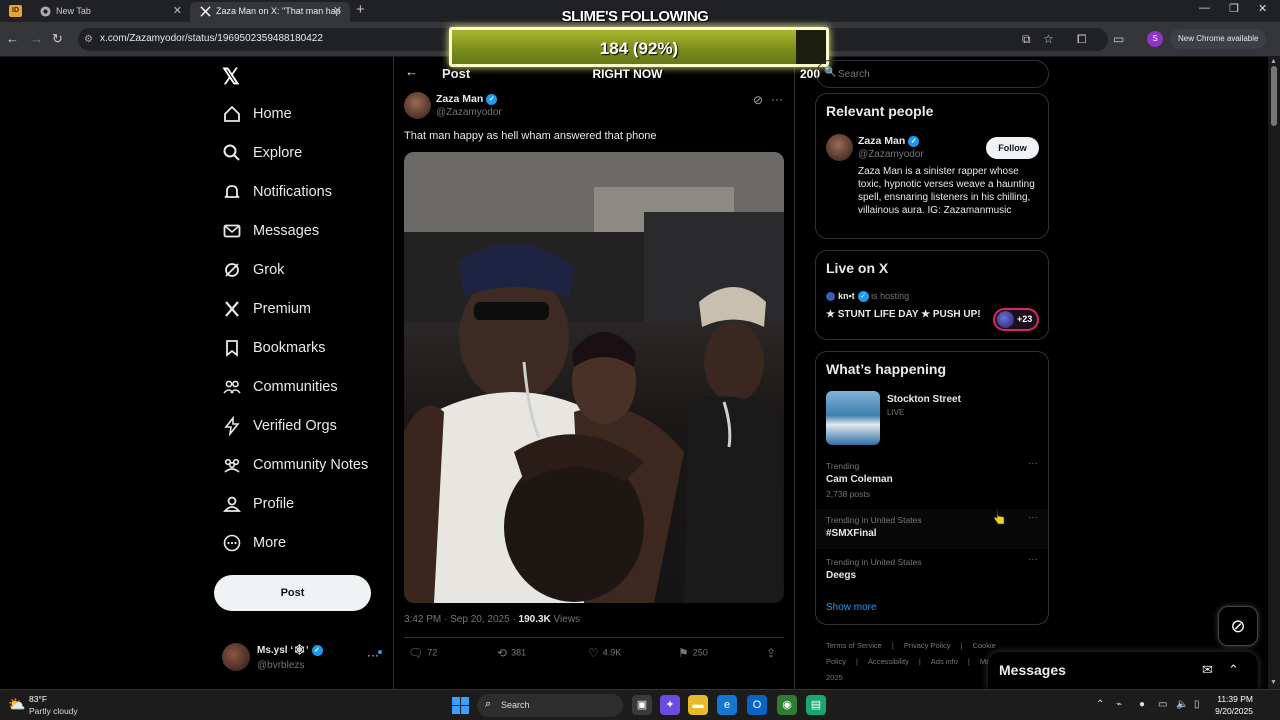  I want to click on taskbar-search: ⌕ Search, so click(550, 705).